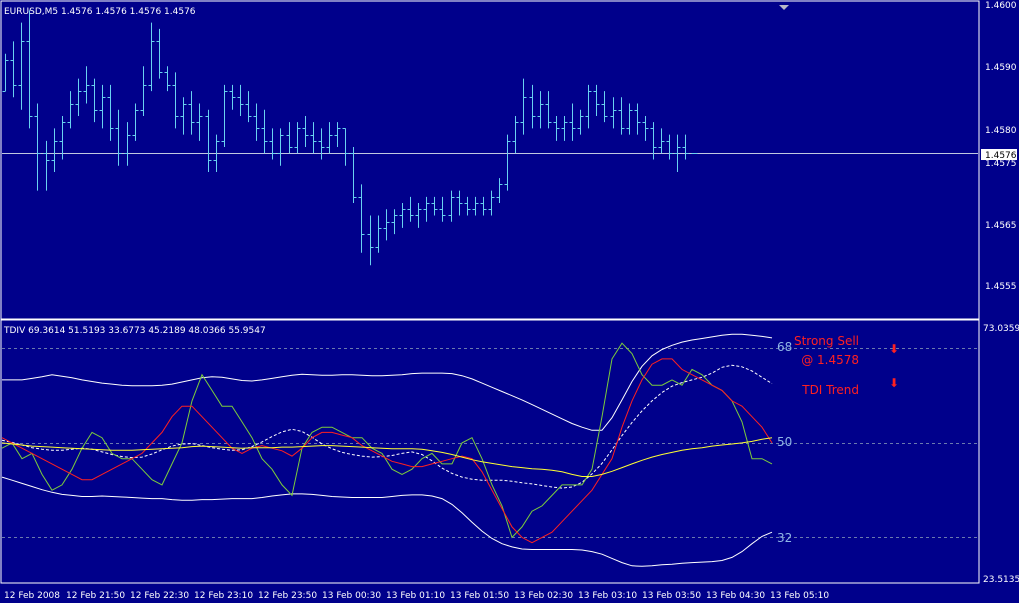 The width and height of the screenshot is (1019, 603). What do you see at coordinates (799, 596) in the screenshot?
I see `time-axis-label: 13 Feb 05:10` at bounding box center [799, 596].